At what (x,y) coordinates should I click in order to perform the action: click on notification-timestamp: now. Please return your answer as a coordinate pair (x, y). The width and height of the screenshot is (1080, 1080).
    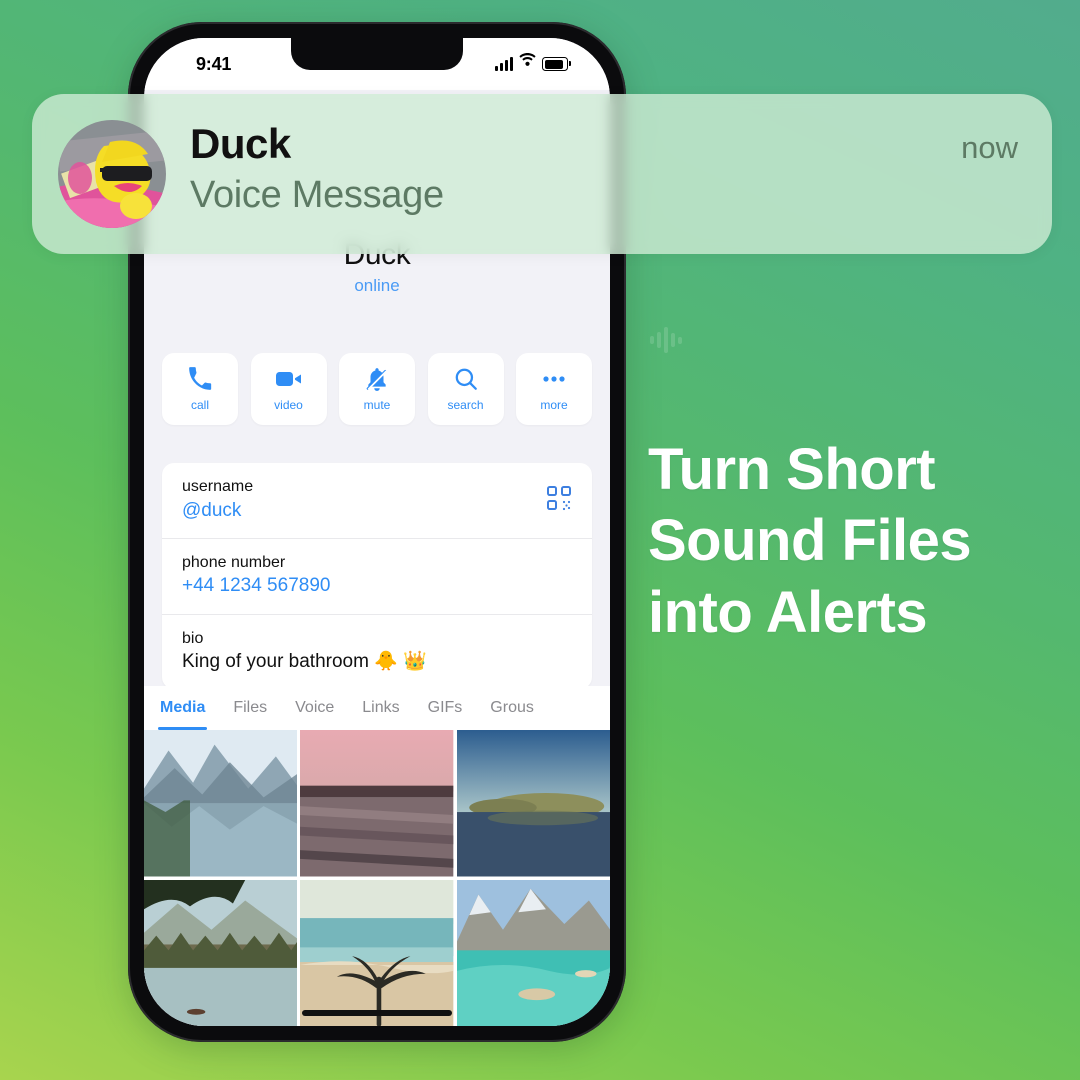
    Looking at the image, I should click on (989, 147).